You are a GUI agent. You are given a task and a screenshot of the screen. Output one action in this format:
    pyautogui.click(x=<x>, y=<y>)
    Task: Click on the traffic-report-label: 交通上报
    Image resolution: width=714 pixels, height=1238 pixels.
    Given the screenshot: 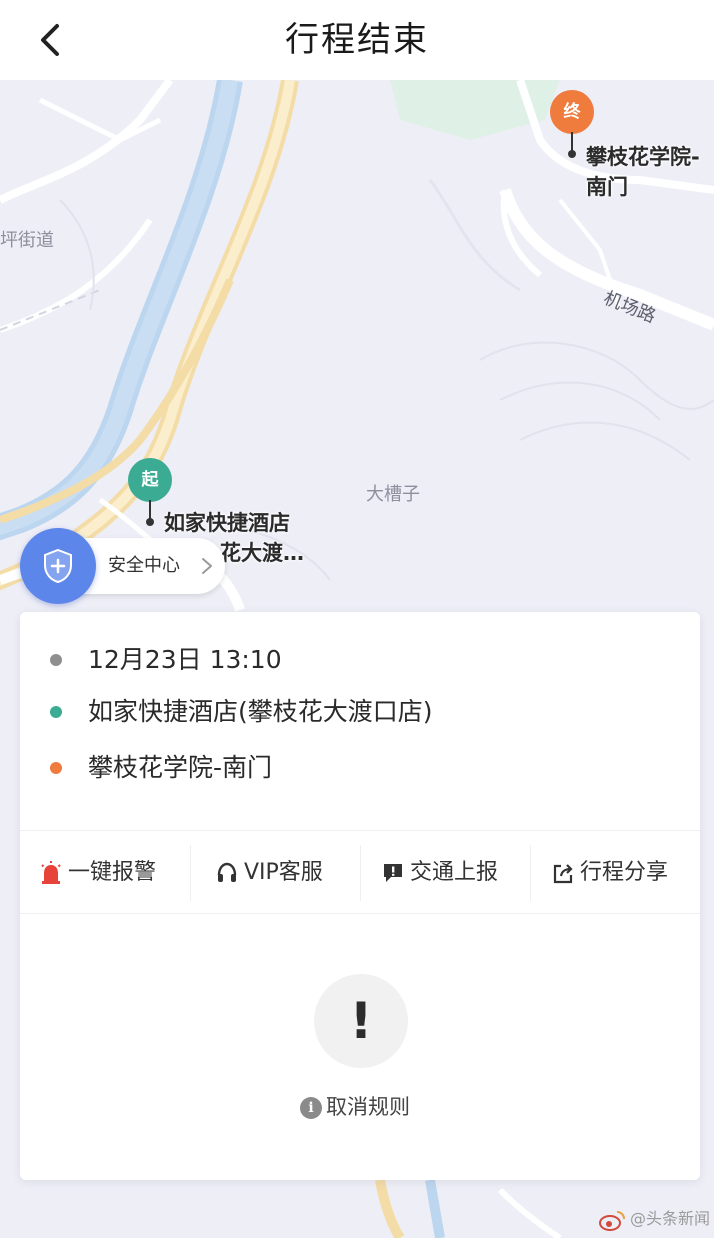 What is the action you would take?
    pyautogui.click(x=454, y=872)
    